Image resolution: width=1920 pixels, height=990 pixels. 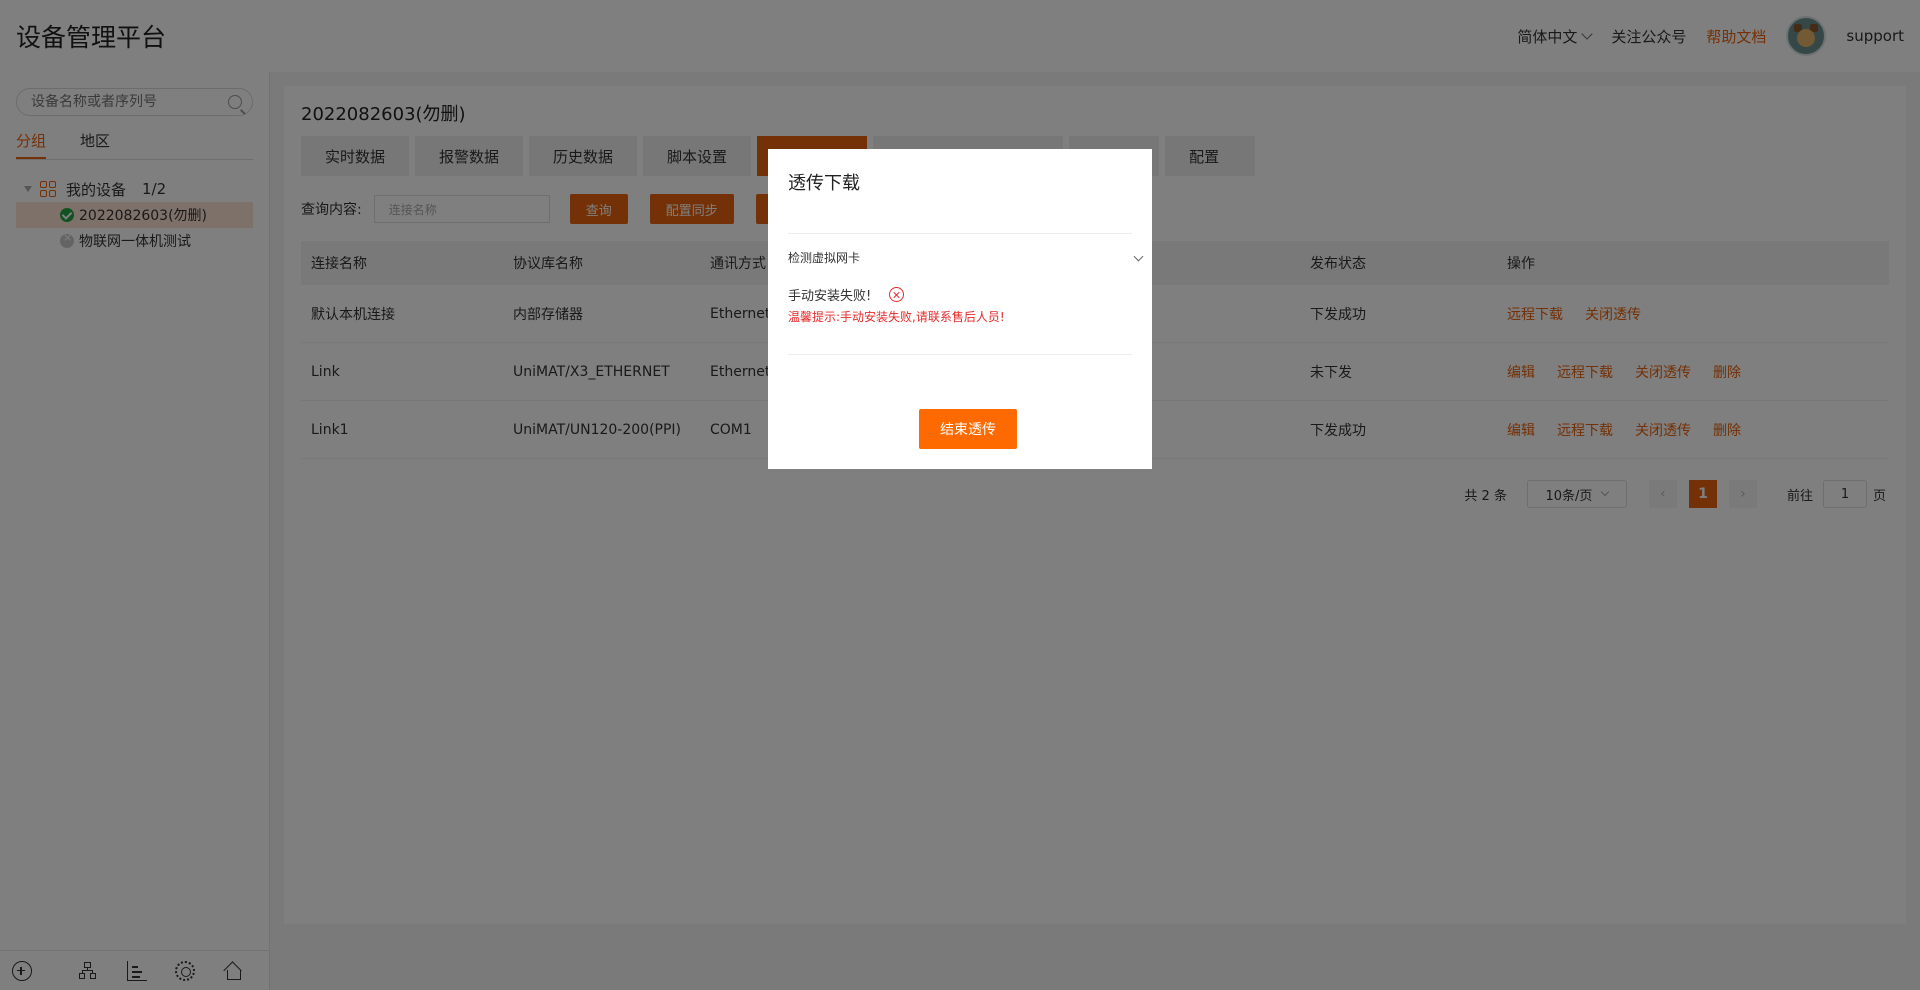 I want to click on chevron-down-icon, so click(x=1138, y=256).